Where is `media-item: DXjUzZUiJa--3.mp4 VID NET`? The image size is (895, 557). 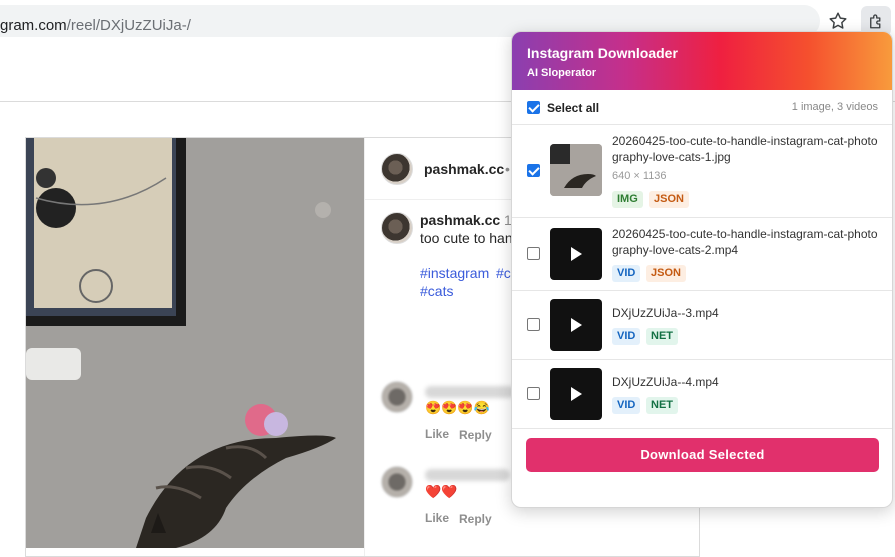 media-item: DXjUzZUiJa--3.mp4 VID NET is located at coordinates (702, 325).